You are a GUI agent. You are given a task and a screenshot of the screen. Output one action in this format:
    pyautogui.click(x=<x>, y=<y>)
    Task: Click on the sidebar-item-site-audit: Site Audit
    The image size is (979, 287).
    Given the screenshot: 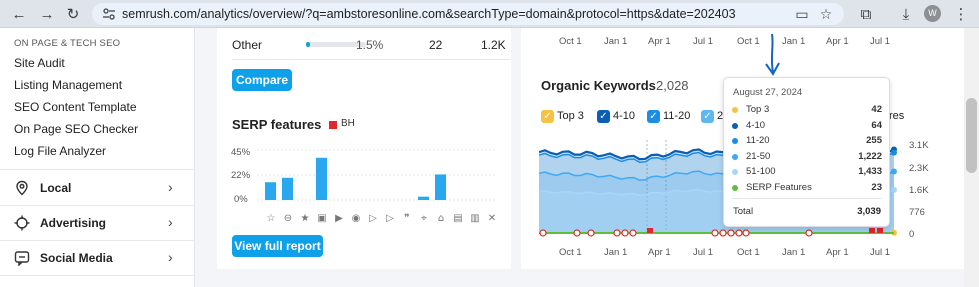 What is the action you would take?
    pyautogui.click(x=39, y=63)
    